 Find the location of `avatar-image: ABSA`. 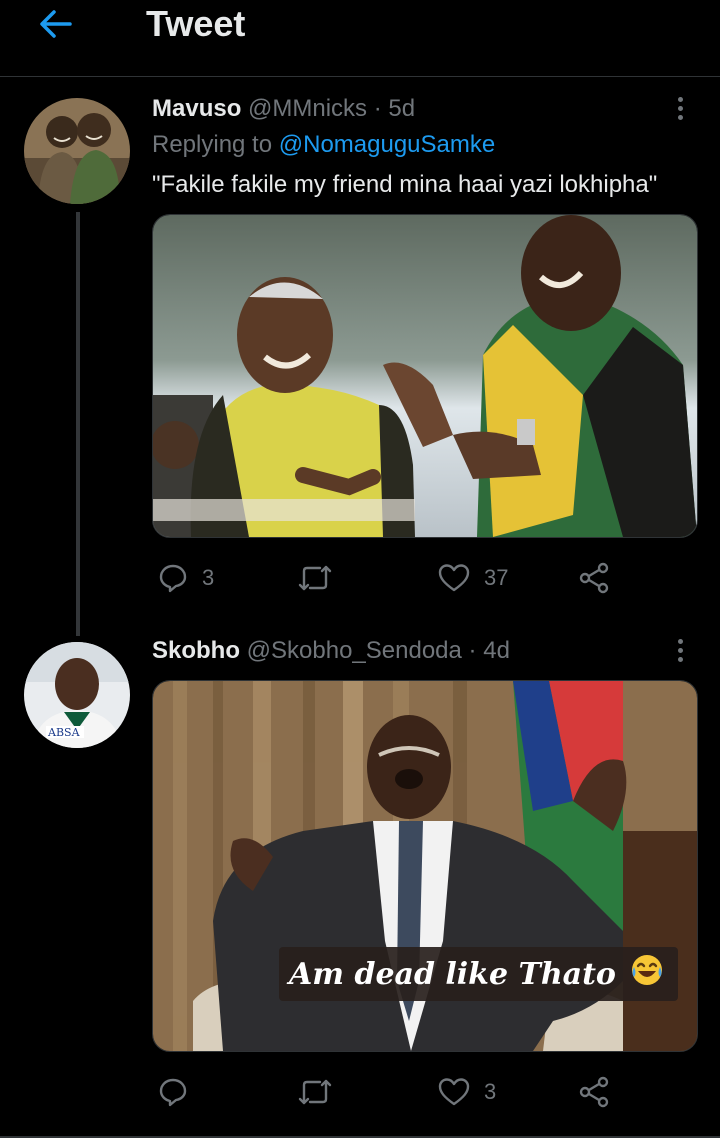

avatar-image: ABSA is located at coordinates (77, 695).